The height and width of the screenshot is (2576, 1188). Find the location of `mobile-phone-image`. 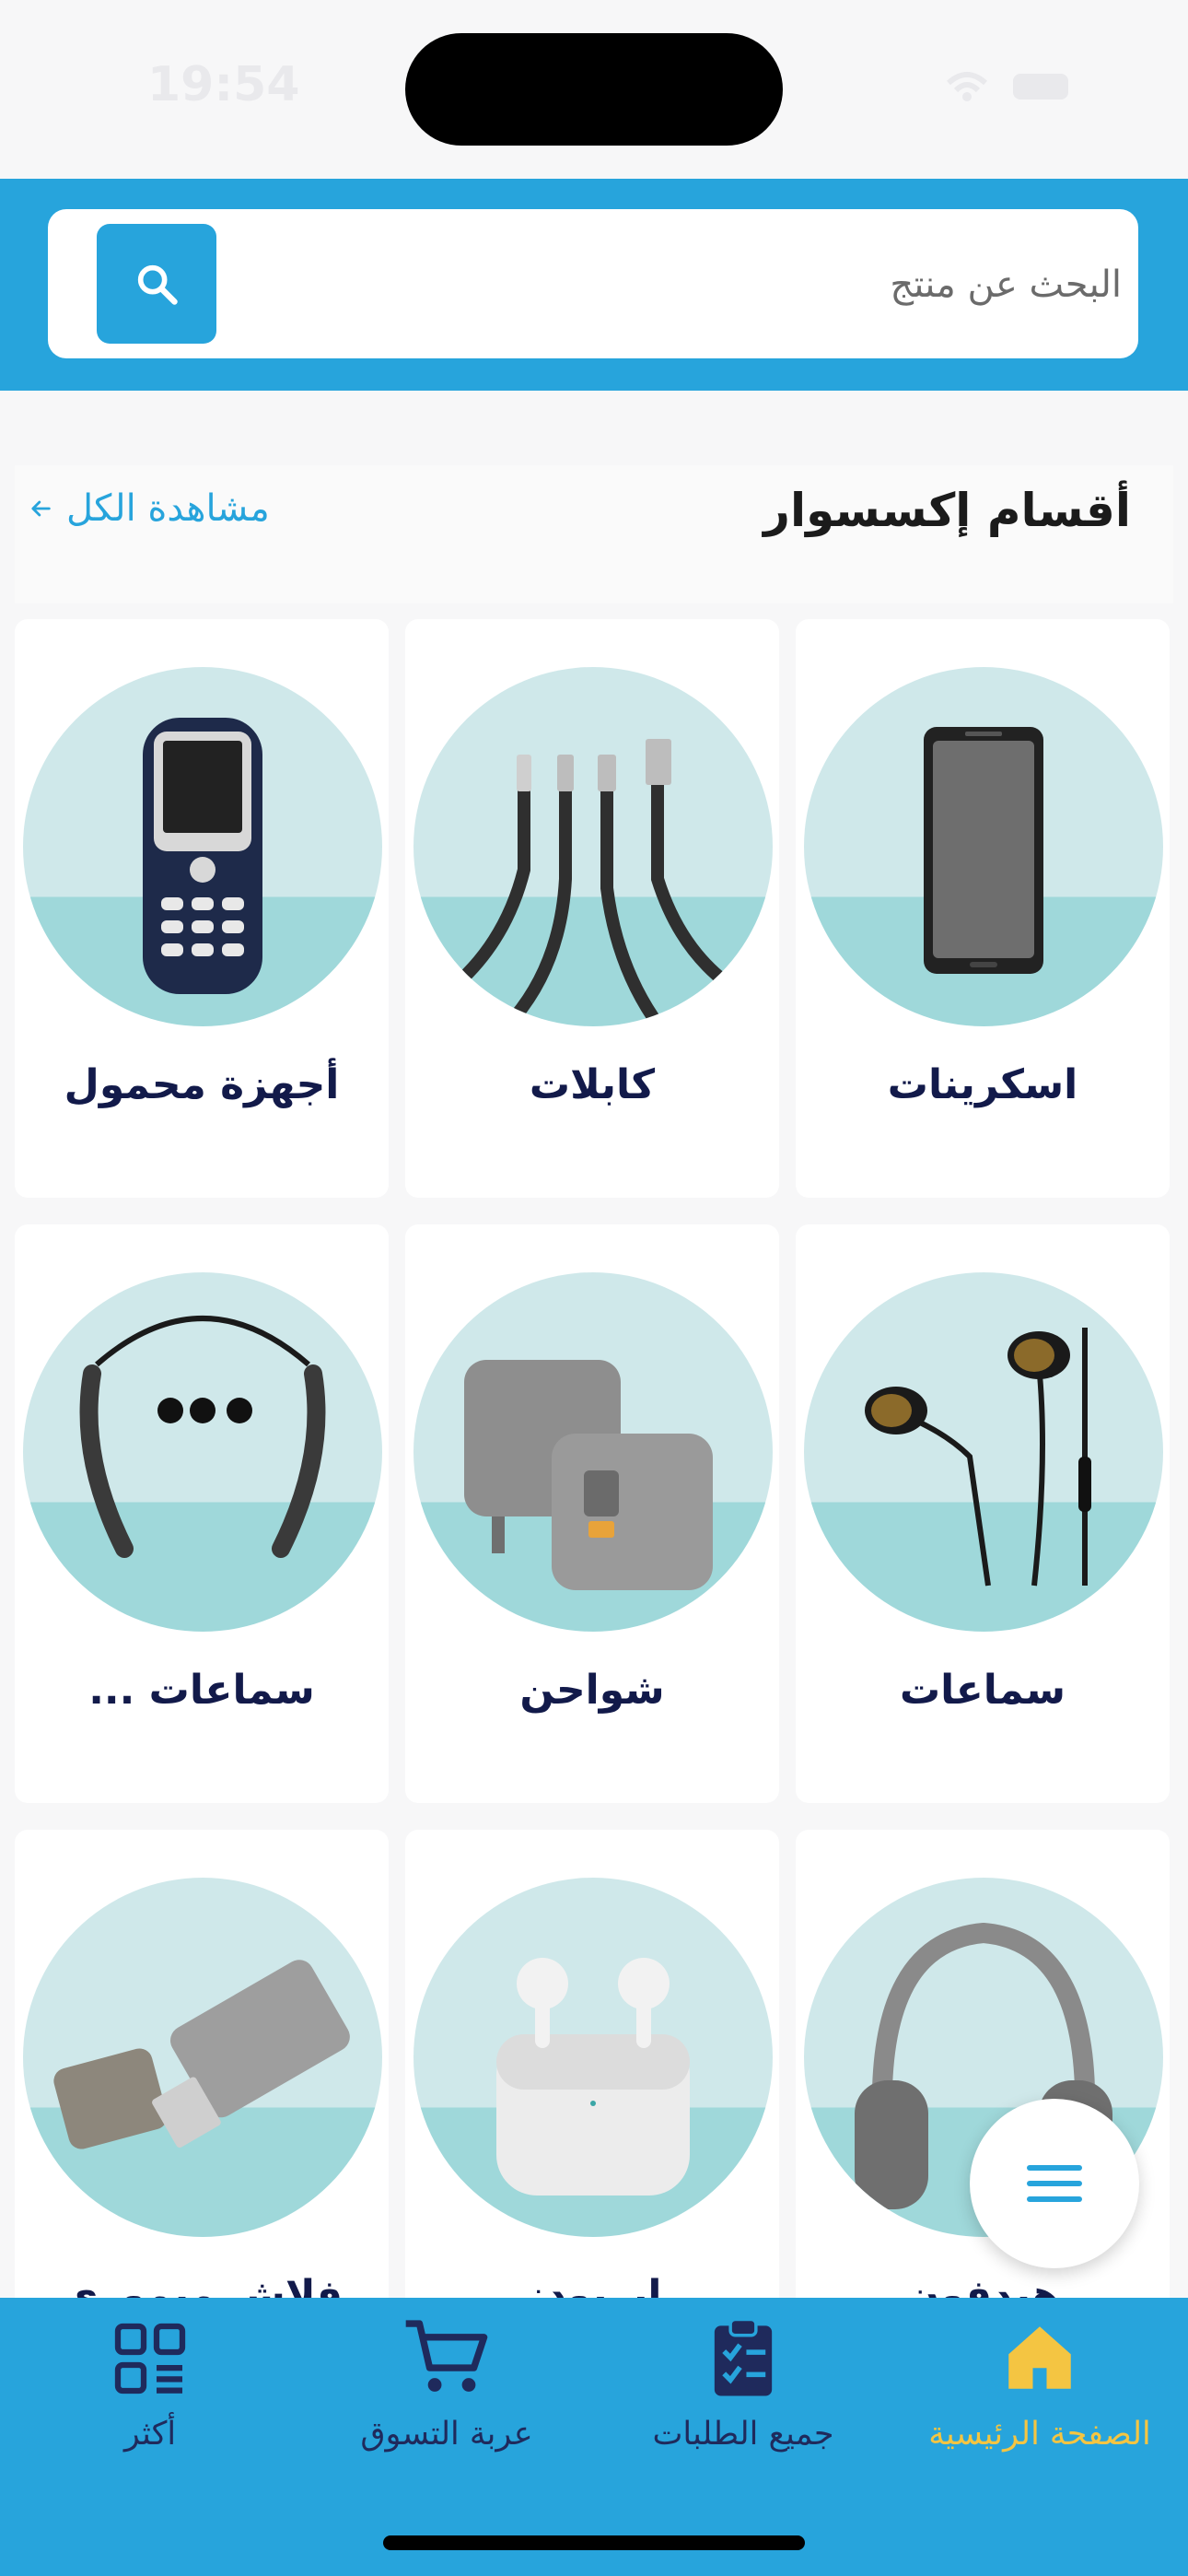

mobile-phone-image is located at coordinates (202, 846).